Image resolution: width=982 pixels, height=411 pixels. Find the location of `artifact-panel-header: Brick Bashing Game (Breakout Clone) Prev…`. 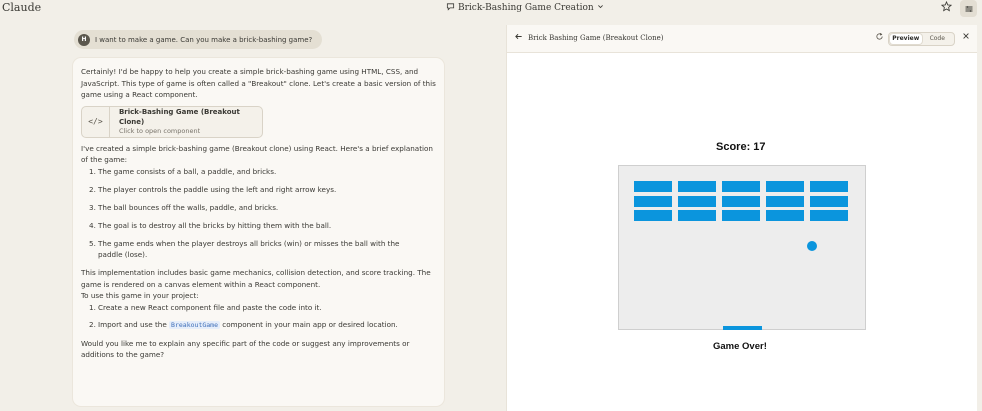

artifact-panel-header: Brick Bashing Game (Breakout Clone) Prev… is located at coordinates (742, 39).